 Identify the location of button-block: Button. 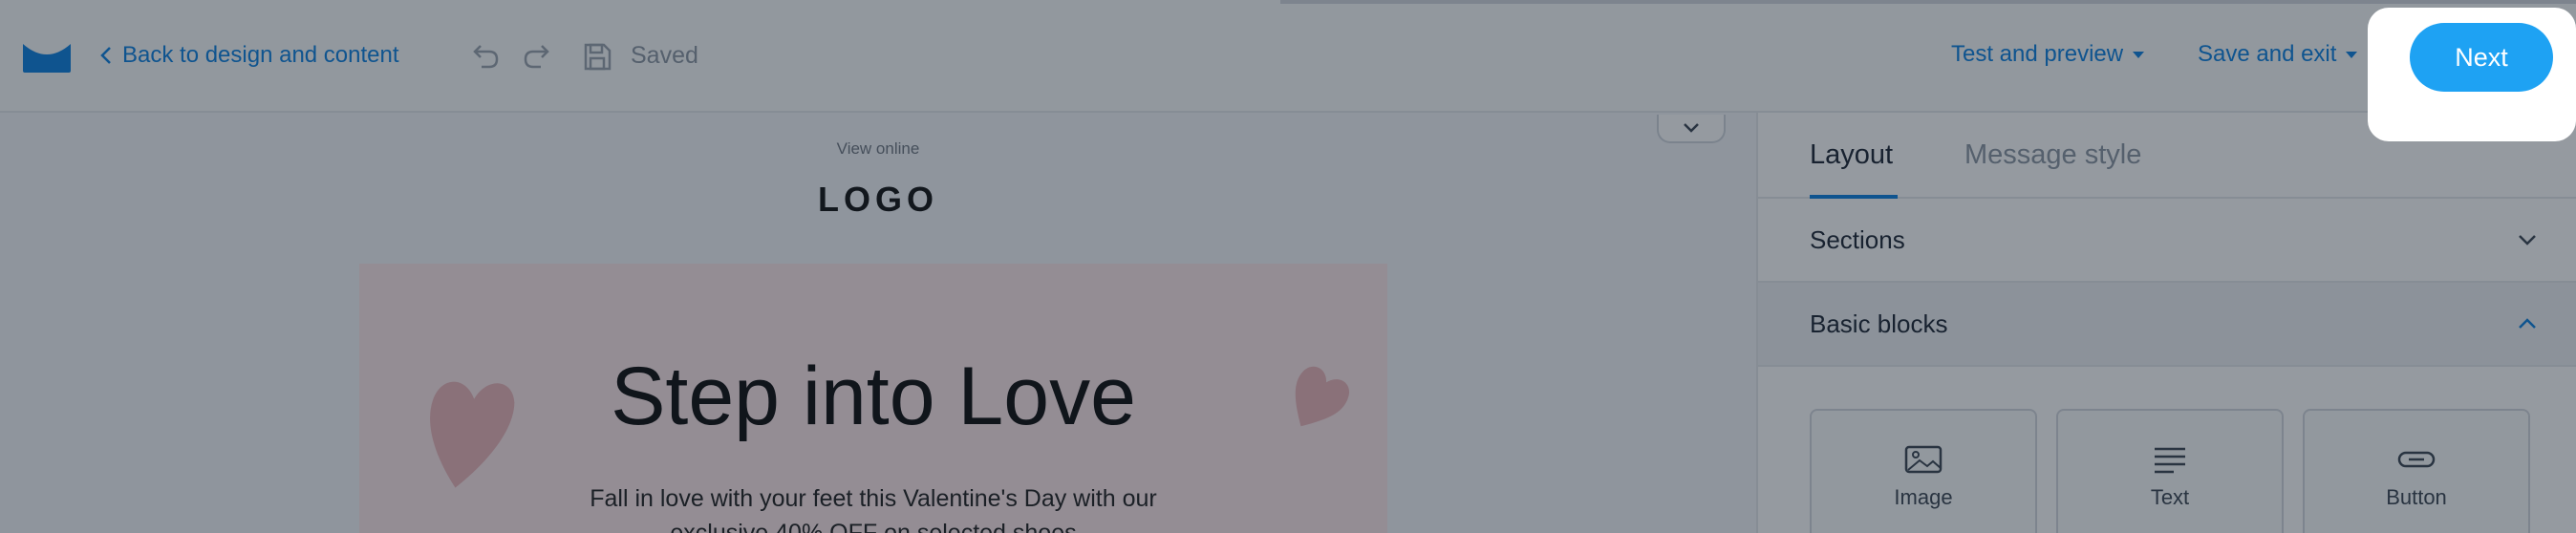
(2416, 471).